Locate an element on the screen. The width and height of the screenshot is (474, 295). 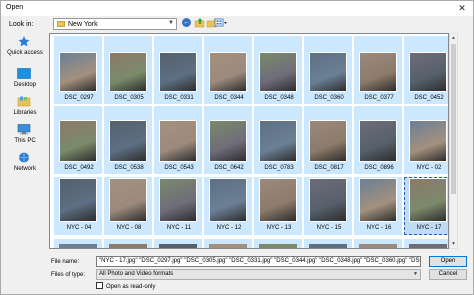
file-item: DSC_0783 is located at coordinates (278, 140).